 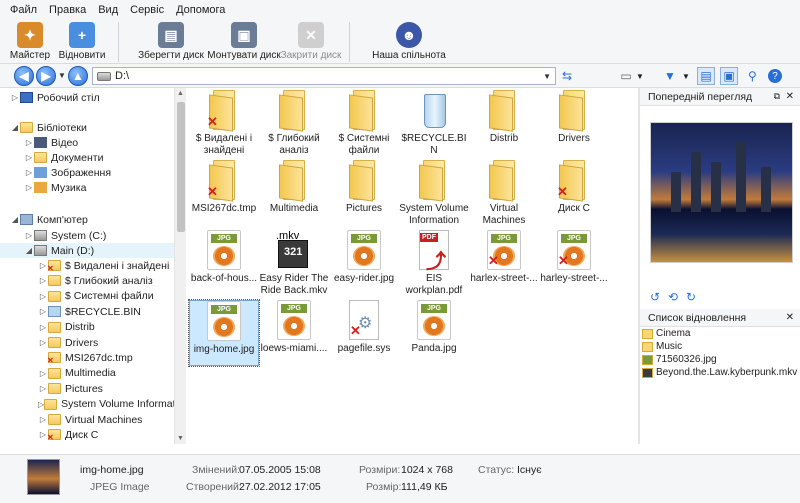 I want to click on file-item: Drivers, so click(x=574, y=117).